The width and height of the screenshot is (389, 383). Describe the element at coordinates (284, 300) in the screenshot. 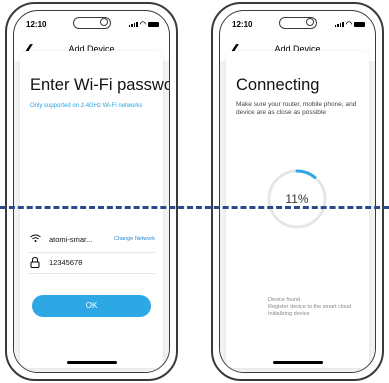

I see `step-device-found: Device found` at that location.